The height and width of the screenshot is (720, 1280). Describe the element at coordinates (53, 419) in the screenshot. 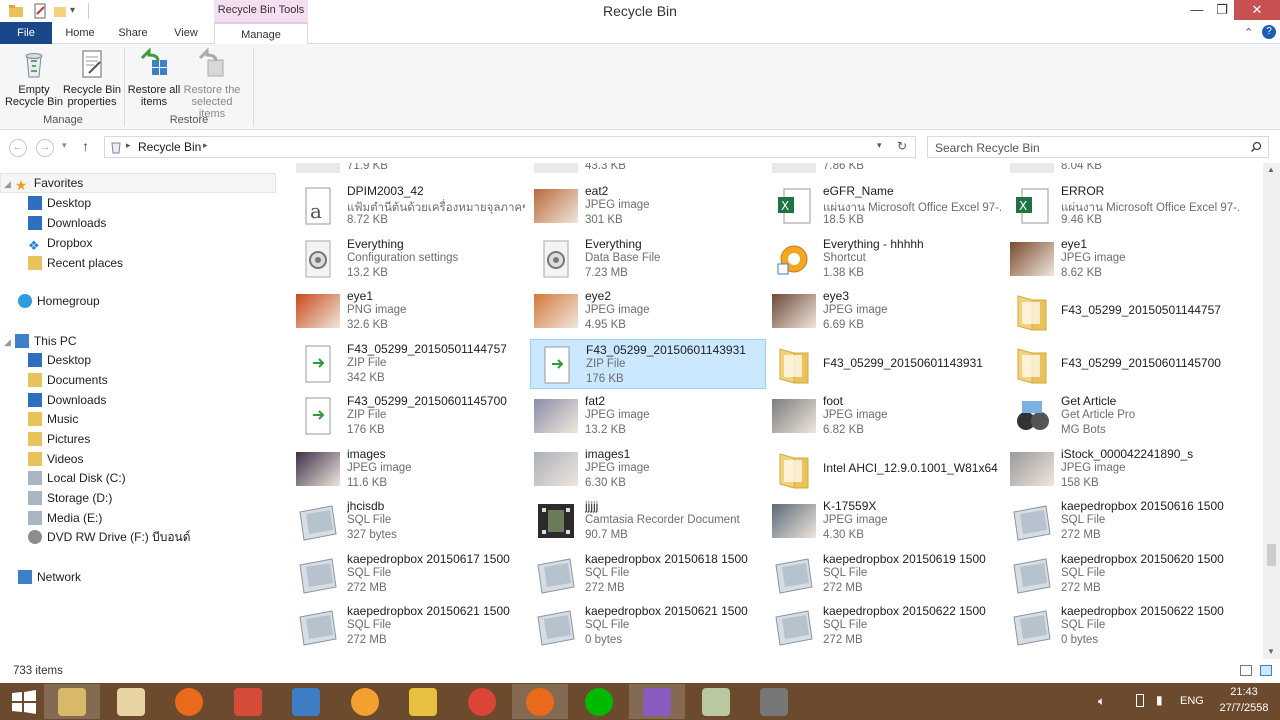

I see `nav-music: Music` at that location.